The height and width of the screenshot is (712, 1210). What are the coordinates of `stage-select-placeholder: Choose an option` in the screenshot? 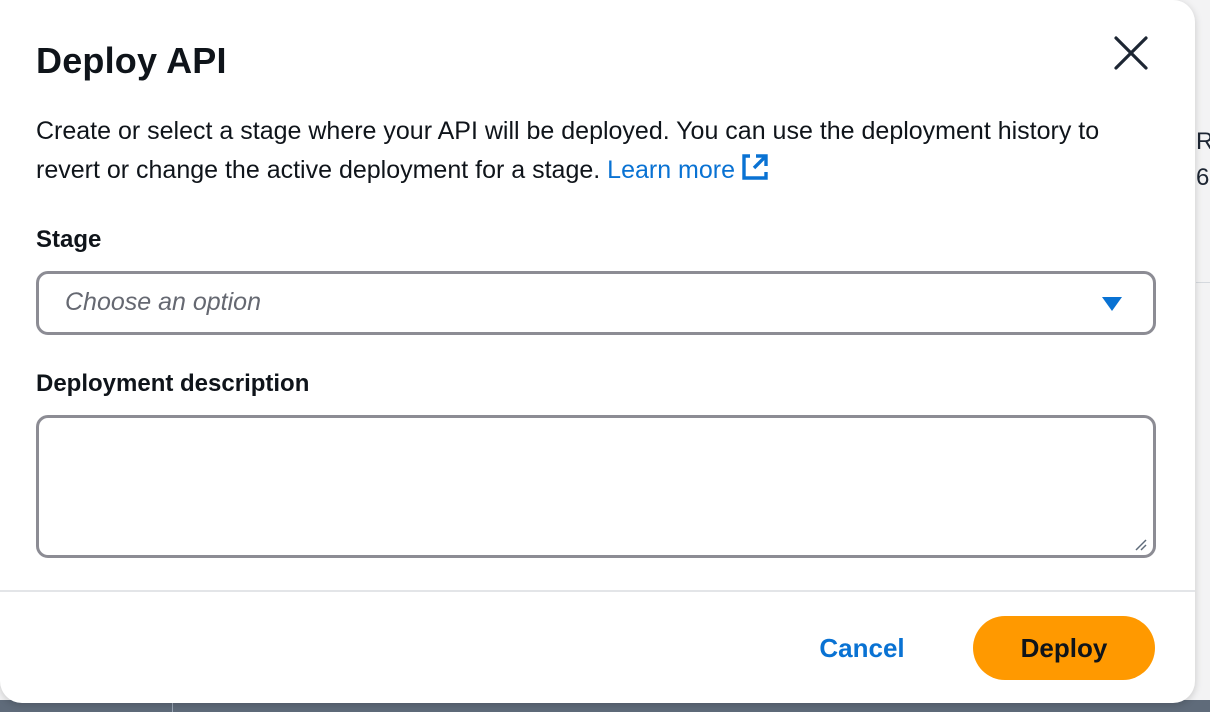 It's located at (163, 302).